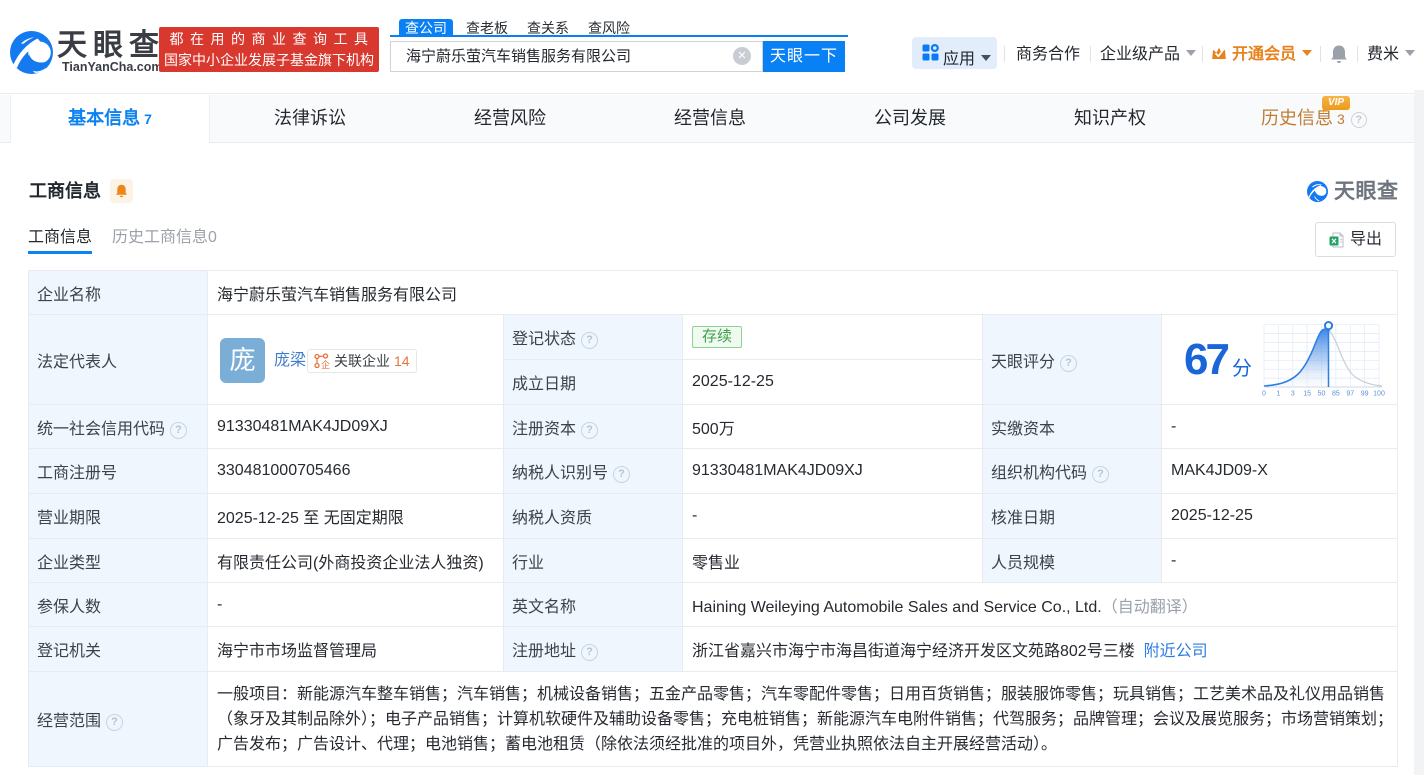 This screenshot has width=1424, height=775. What do you see at coordinates (1336, 394) in the screenshot?
I see `svg-text: 85` at bounding box center [1336, 394].